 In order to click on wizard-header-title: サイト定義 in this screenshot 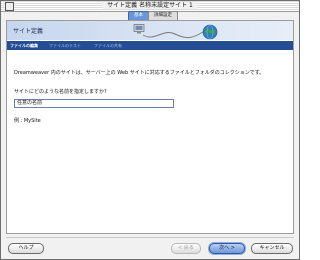, I will do `click(28, 31)`.